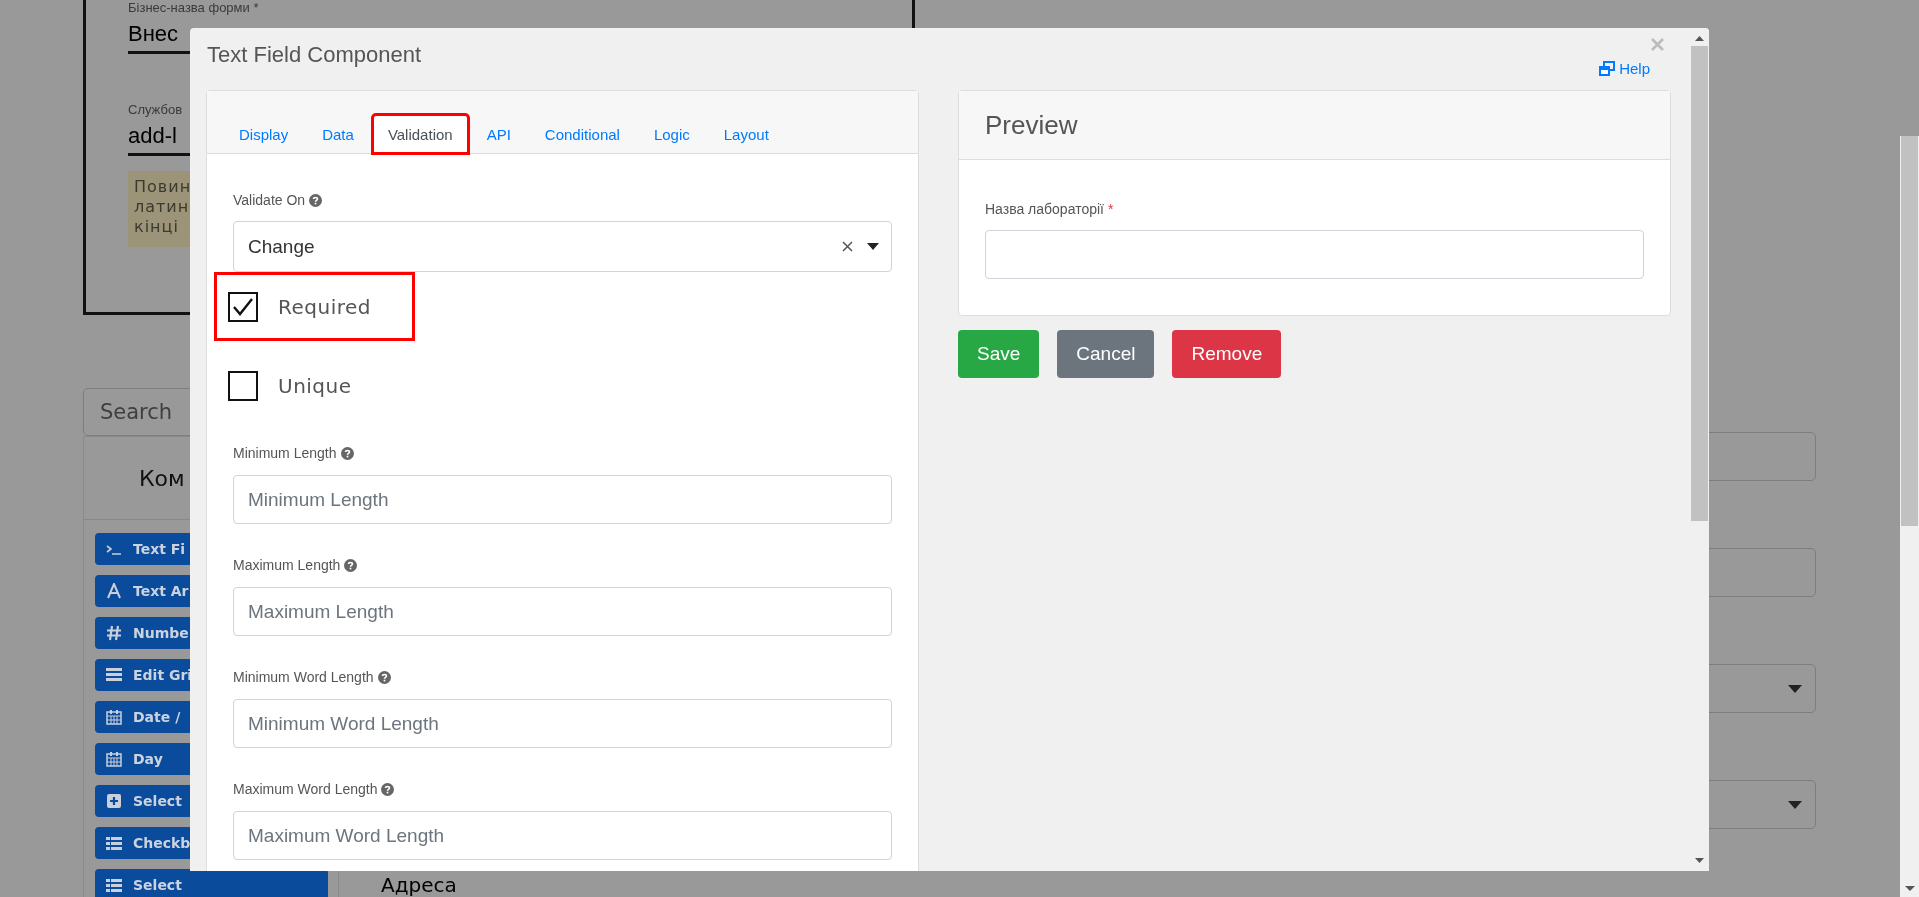 This screenshot has height=897, width=1919. Describe the element at coordinates (562, 499) in the screenshot. I see `input-field: Minimum Length` at that location.